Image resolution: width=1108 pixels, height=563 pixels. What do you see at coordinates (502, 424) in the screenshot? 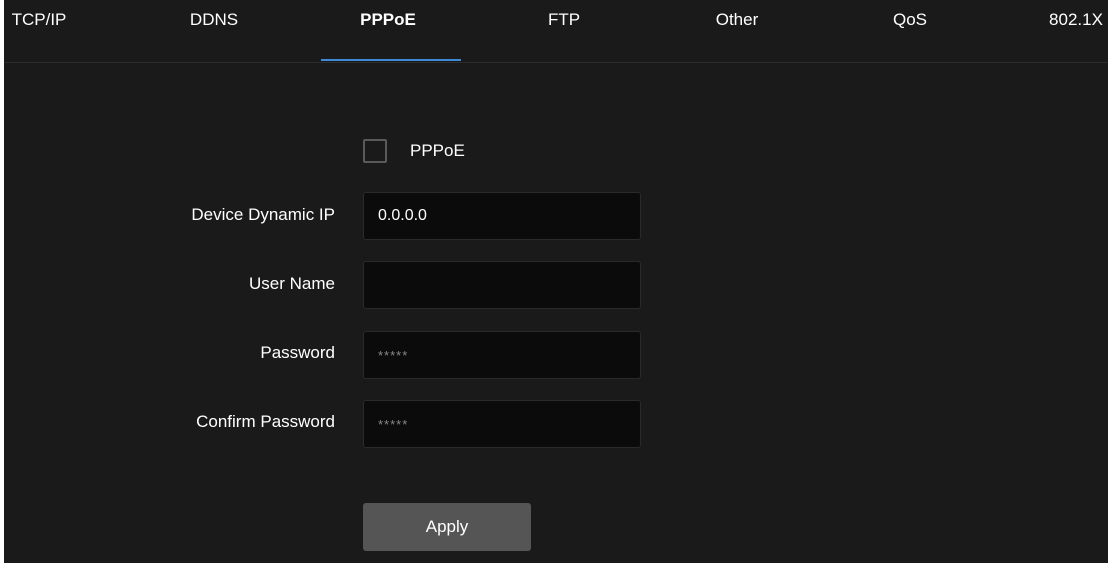
I see `confirm-password-field` at bounding box center [502, 424].